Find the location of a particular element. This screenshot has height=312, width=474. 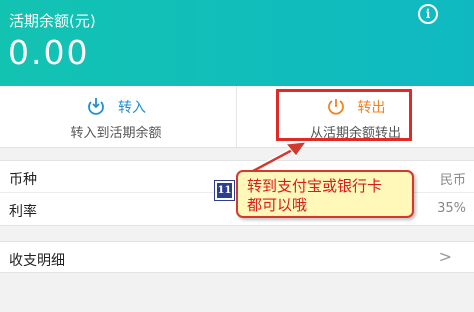

transfer-out-icon is located at coordinates (335, 107).